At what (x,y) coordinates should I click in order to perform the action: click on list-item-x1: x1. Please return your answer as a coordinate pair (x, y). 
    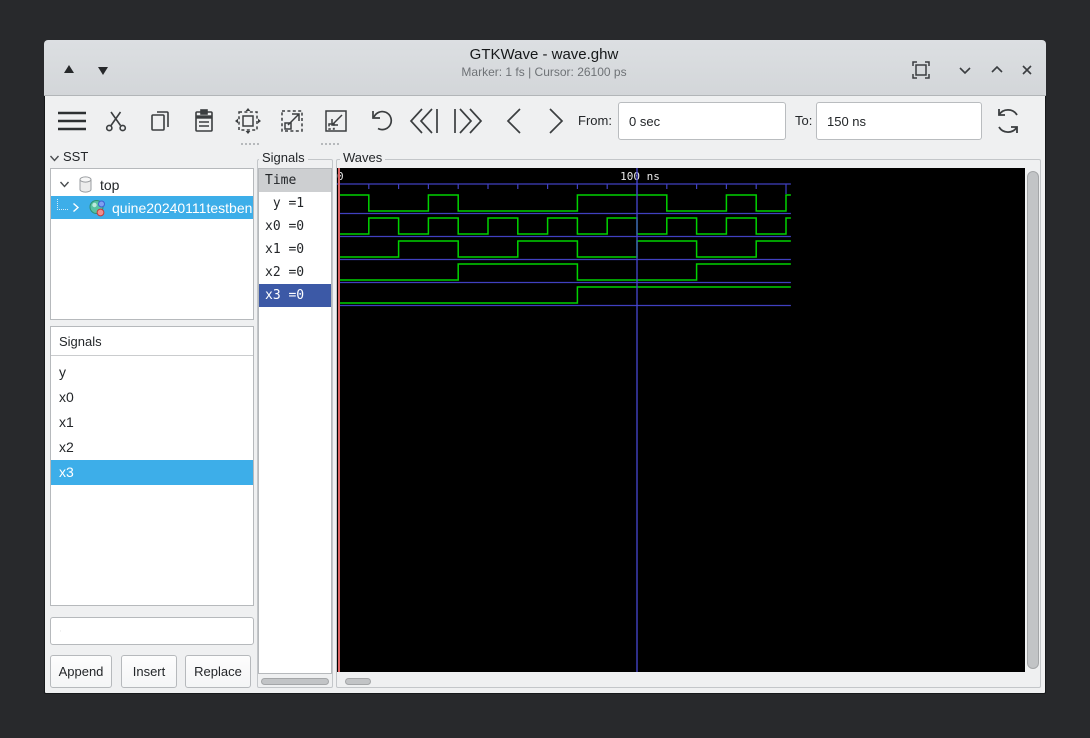
    Looking at the image, I should click on (152, 422).